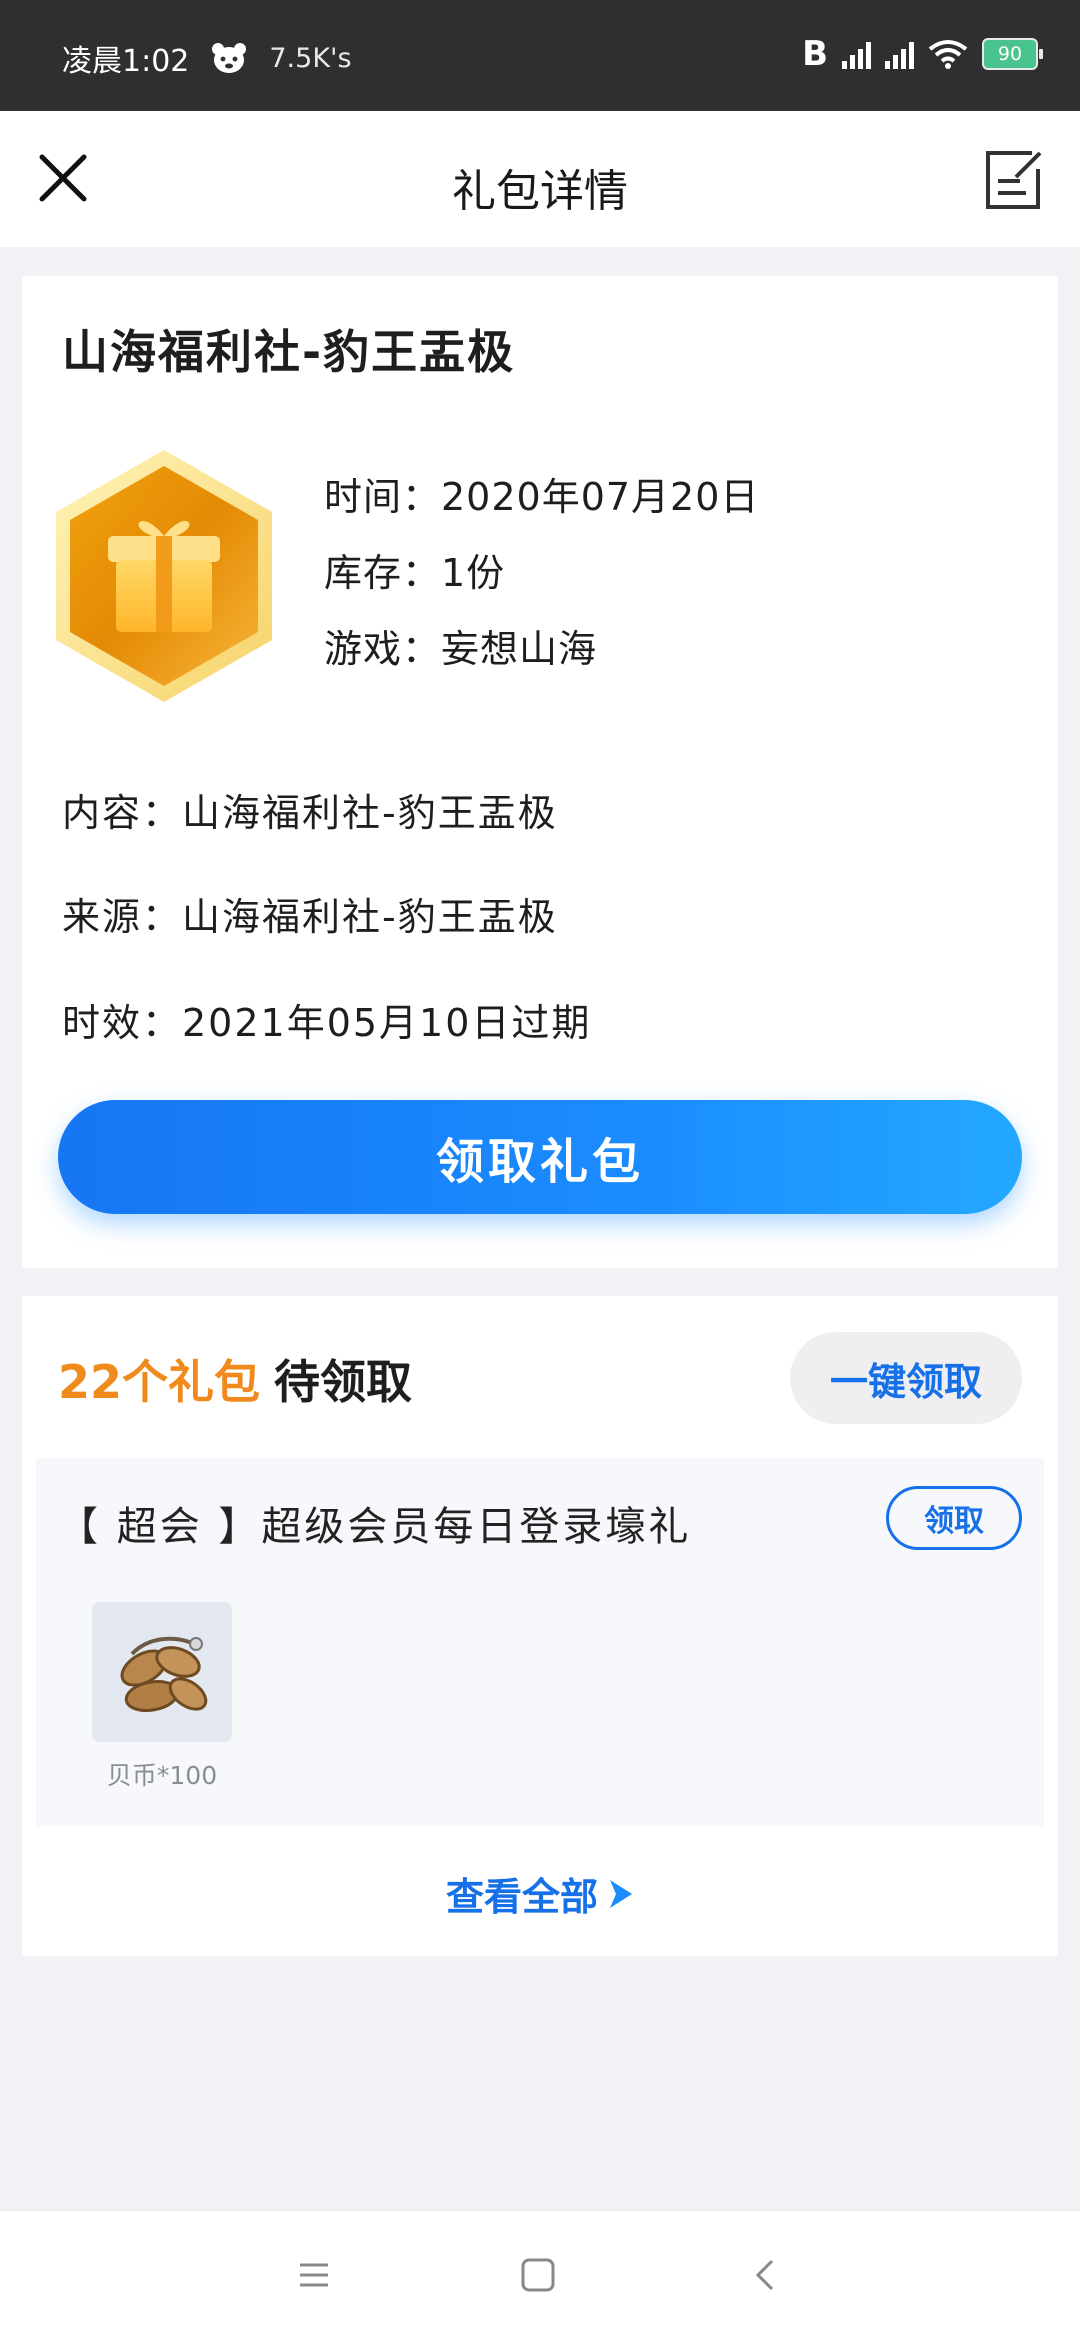 This screenshot has width=1080, height=2341. Describe the element at coordinates (621, 1893) in the screenshot. I see `chevron-right-icon` at that location.